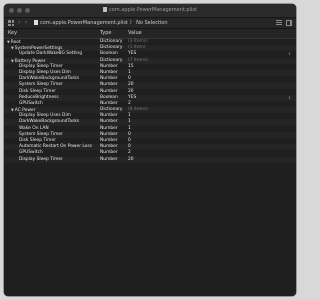  Describe the element at coordinates (150, 34) in the screenshot. I see `column-header: Key Type Value` at that location.